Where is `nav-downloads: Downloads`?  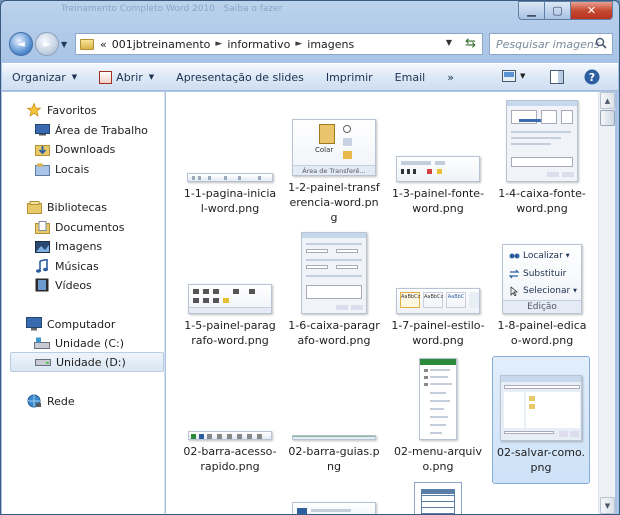 nav-downloads: Downloads is located at coordinates (99, 149).